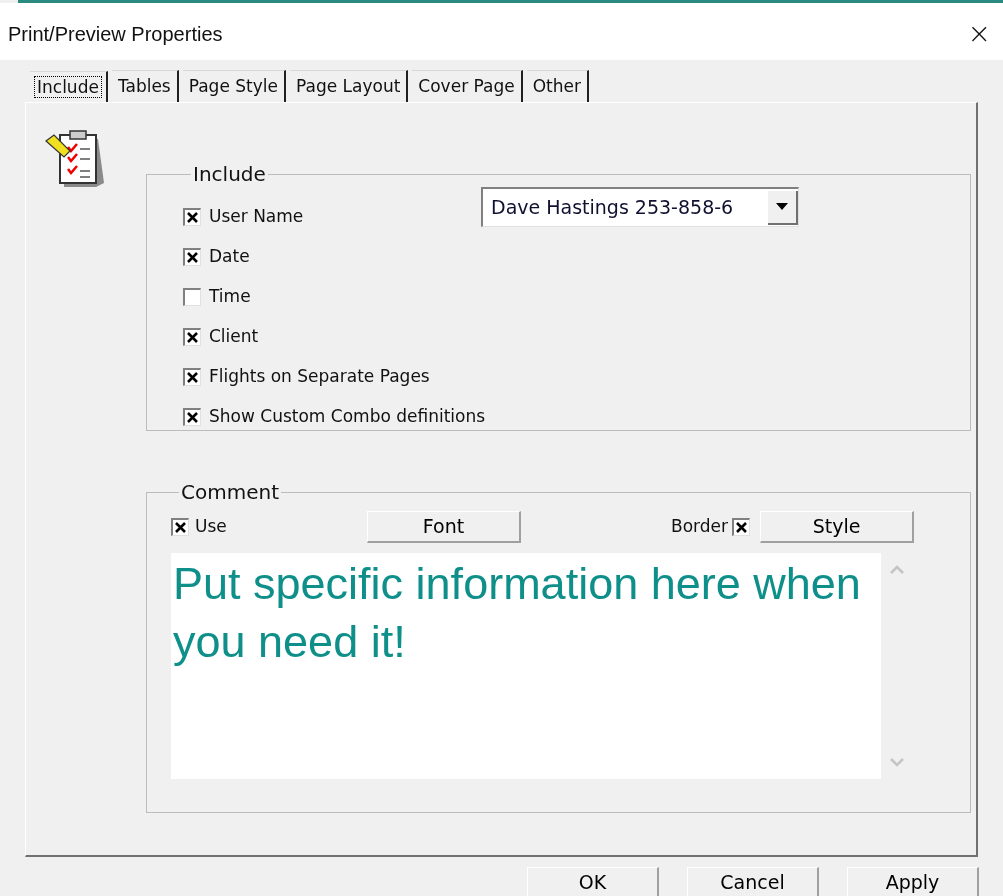 This screenshot has width=1003, height=896. Describe the element at coordinates (115, 34) in the screenshot. I see `window-title: Print/Preview Properties` at that location.